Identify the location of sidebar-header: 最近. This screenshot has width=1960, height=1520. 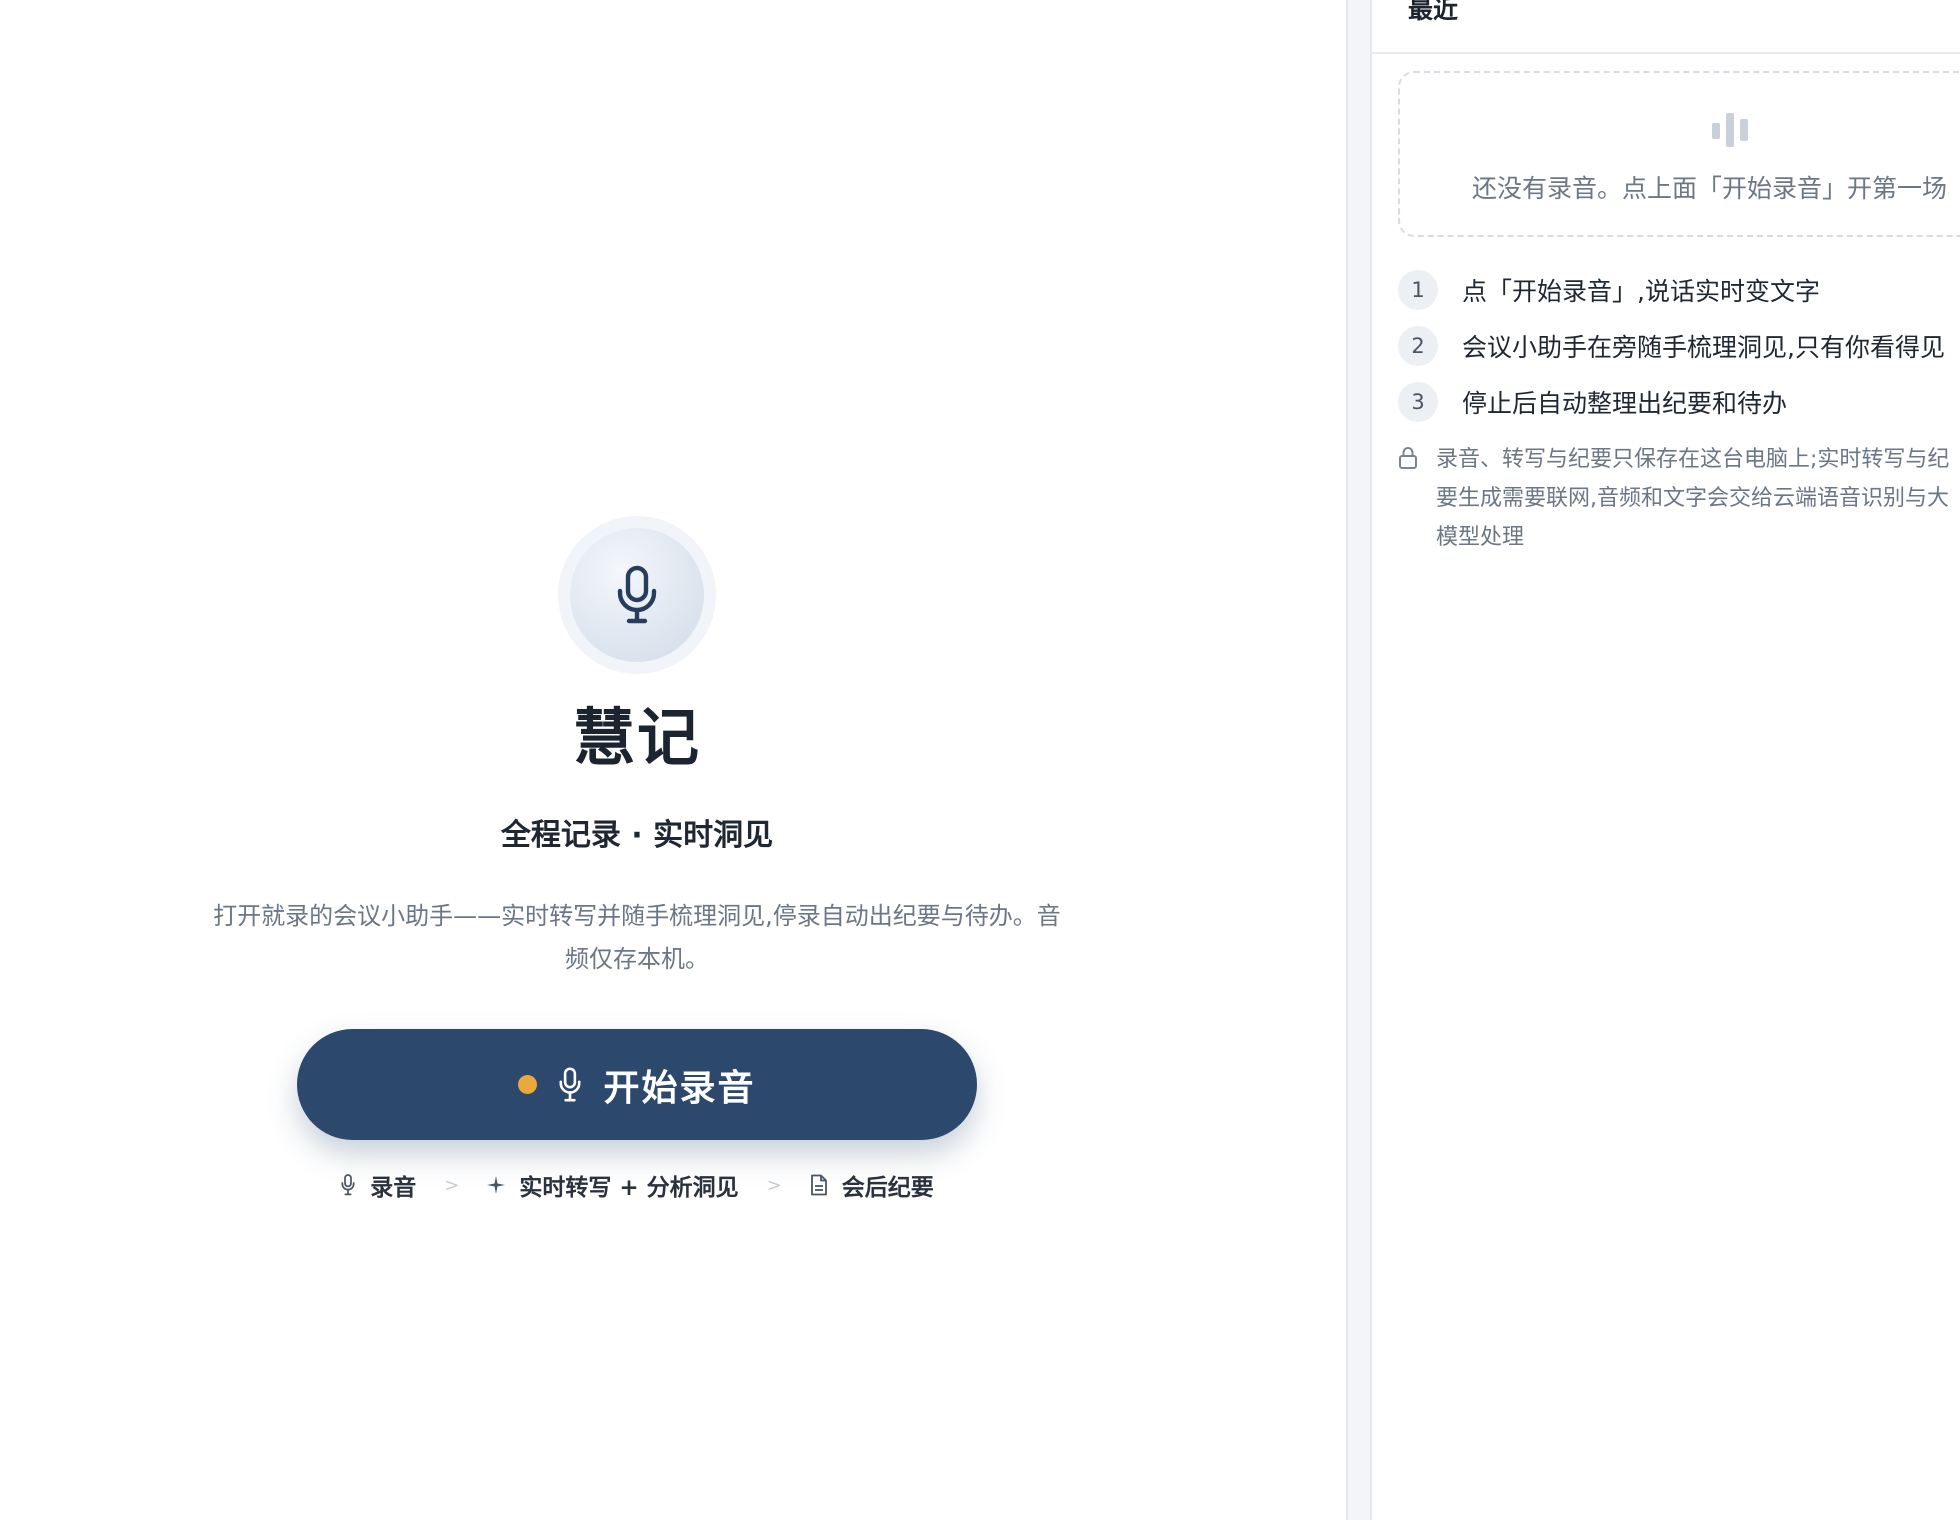
(1666, 27).